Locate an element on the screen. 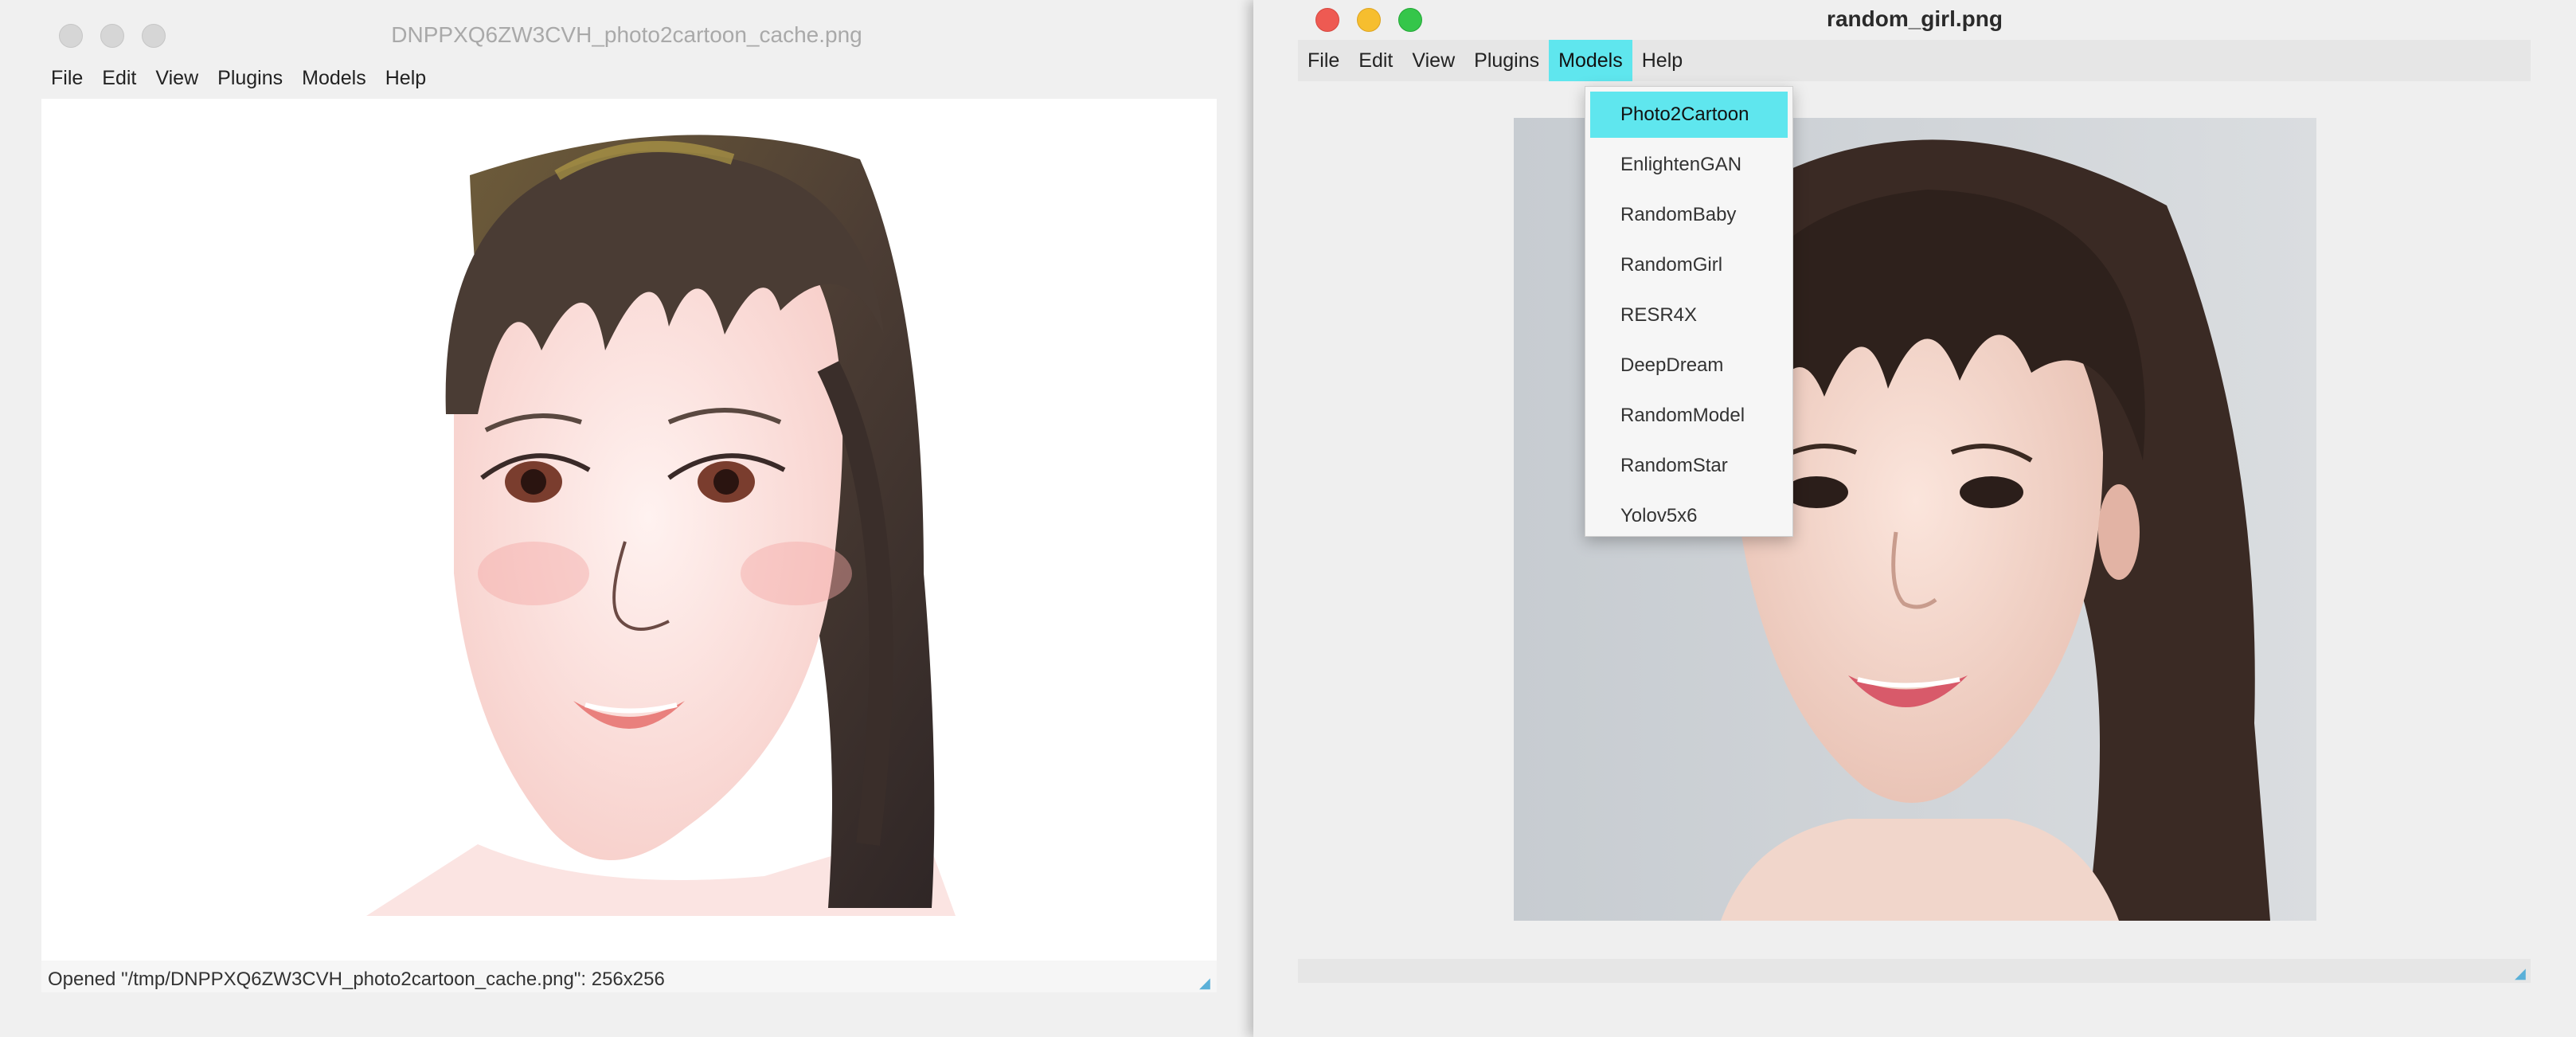 This screenshot has height=1037, width=2576. menu-item-deepdream: DeepDream is located at coordinates (1689, 365).